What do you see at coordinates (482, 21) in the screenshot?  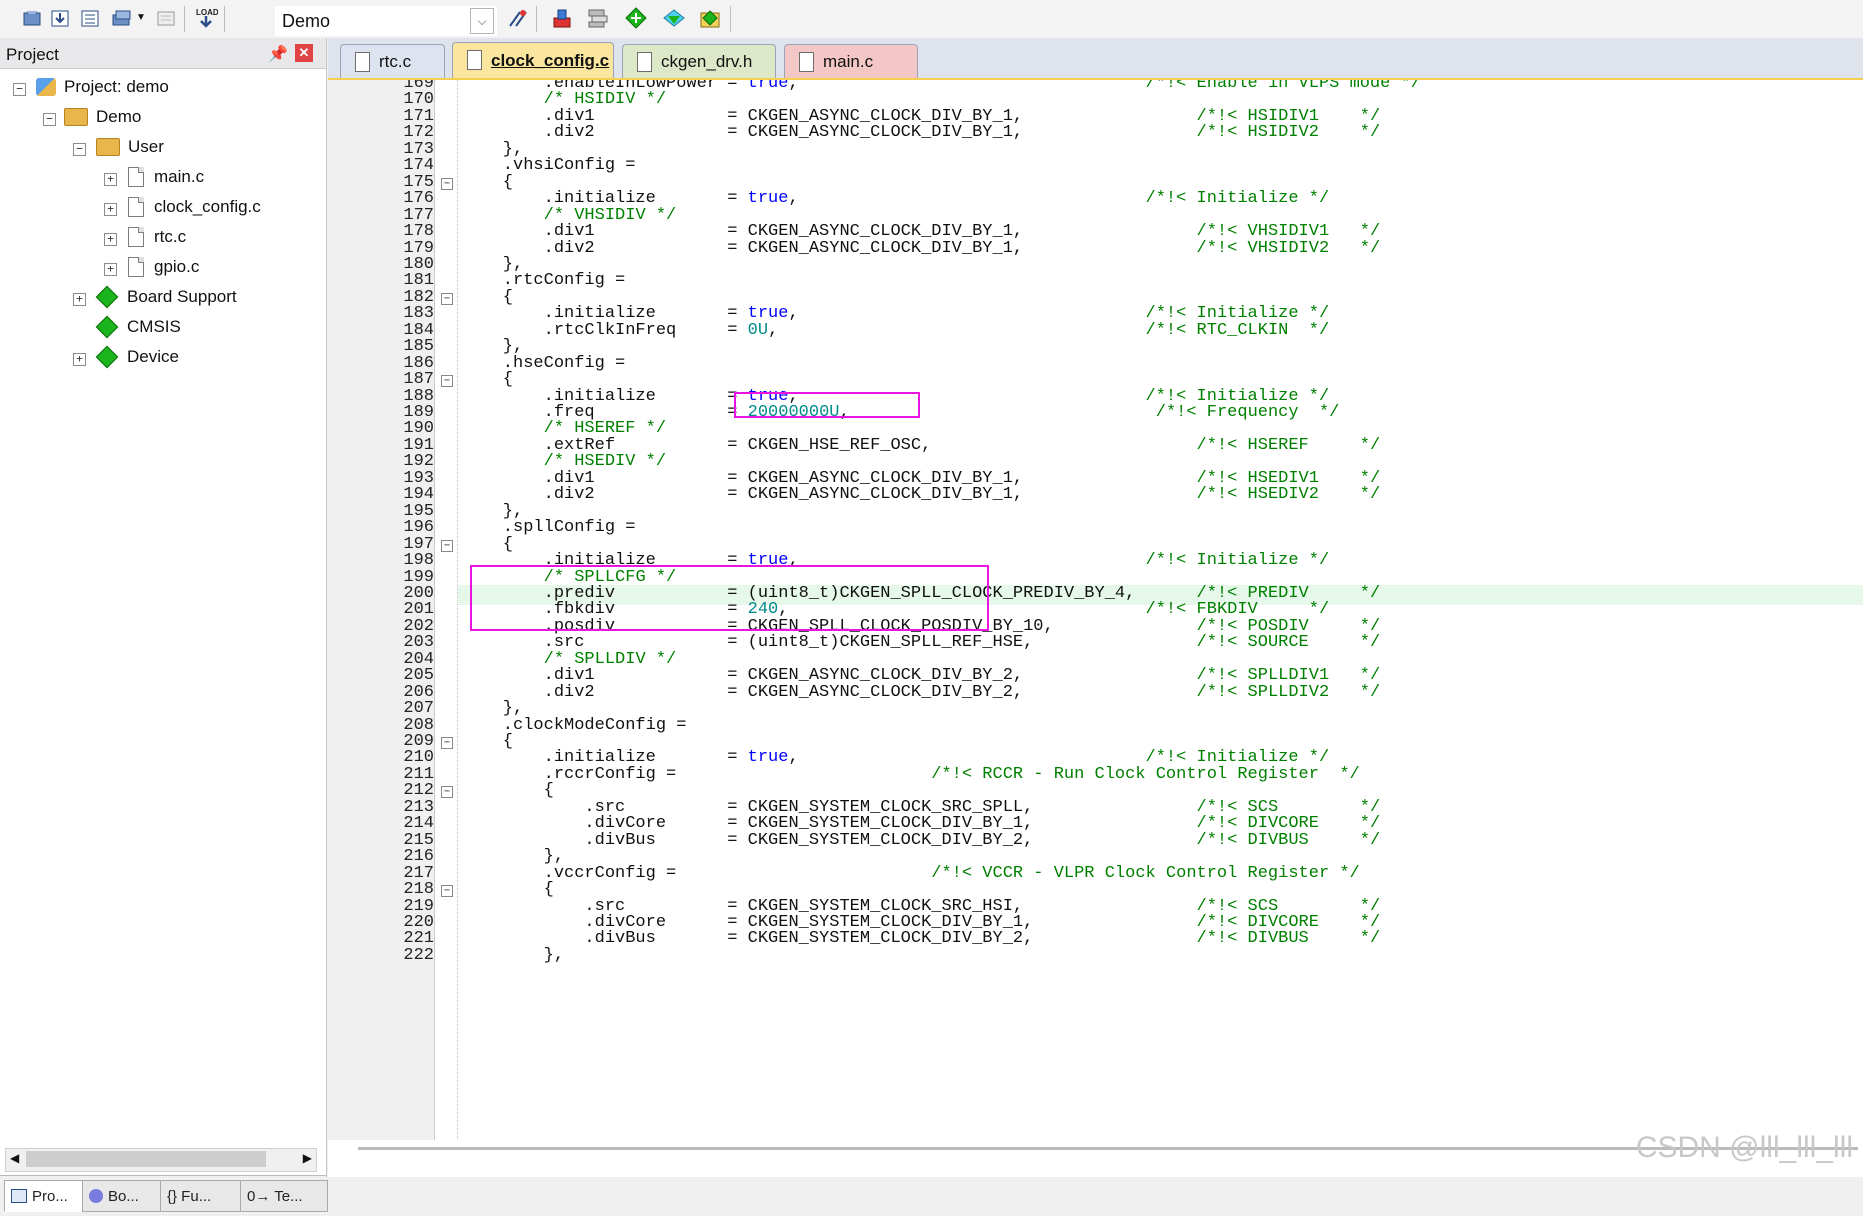 I see `chevron-down-icon: ⌵` at bounding box center [482, 21].